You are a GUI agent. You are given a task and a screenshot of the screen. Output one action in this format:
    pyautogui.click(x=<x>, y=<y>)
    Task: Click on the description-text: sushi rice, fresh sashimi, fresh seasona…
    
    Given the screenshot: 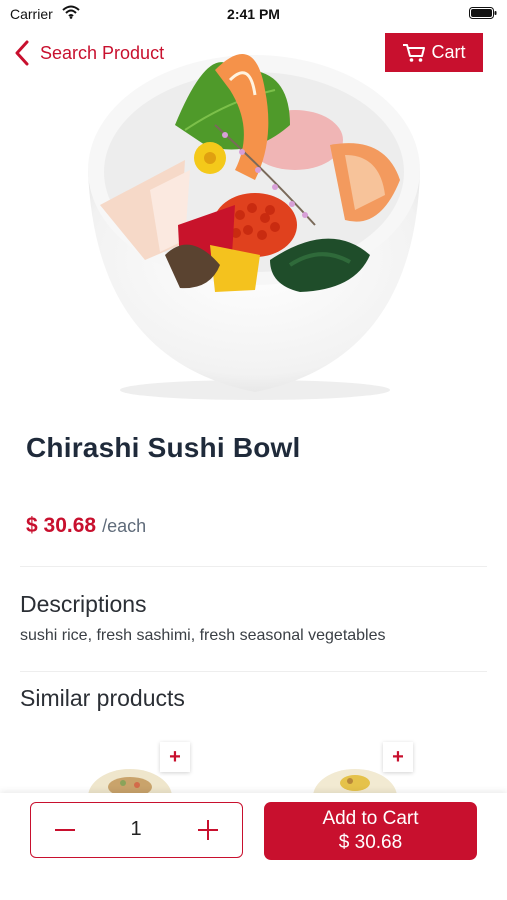 What is the action you would take?
    pyautogui.click(x=203, y=635)
    